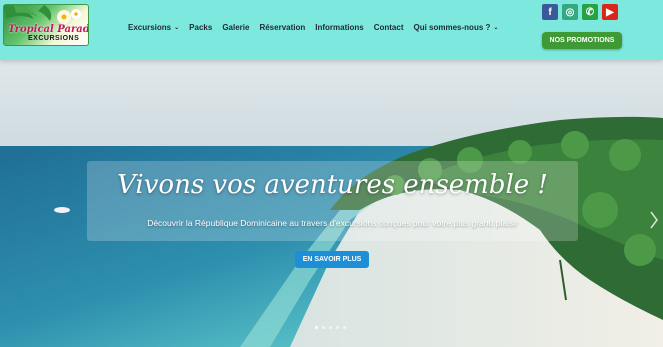 The width and height of the screenshot is (663, 347). What do you see at coordinates (48, 29) in the screenshot?
I see `logo-title: Tropical Paradise` at bounding box center [48, 29].